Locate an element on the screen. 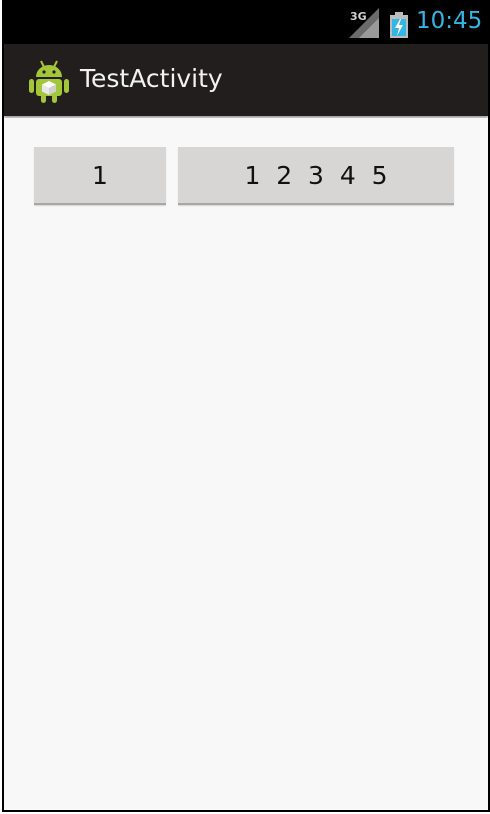  action-bar: TestActivity is located at coordinates (246, 80).